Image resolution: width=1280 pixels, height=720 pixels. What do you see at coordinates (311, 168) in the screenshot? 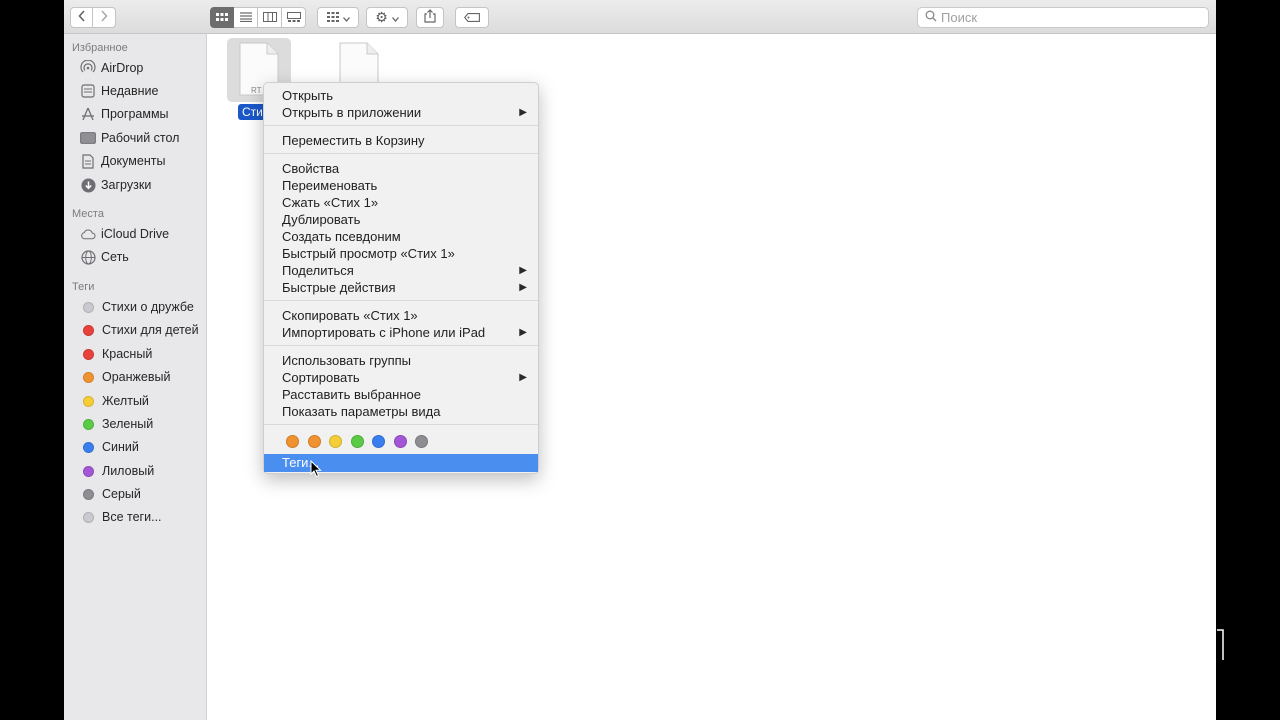
I see `menu-item-label: Свойства` at bounding box center [311, 168].